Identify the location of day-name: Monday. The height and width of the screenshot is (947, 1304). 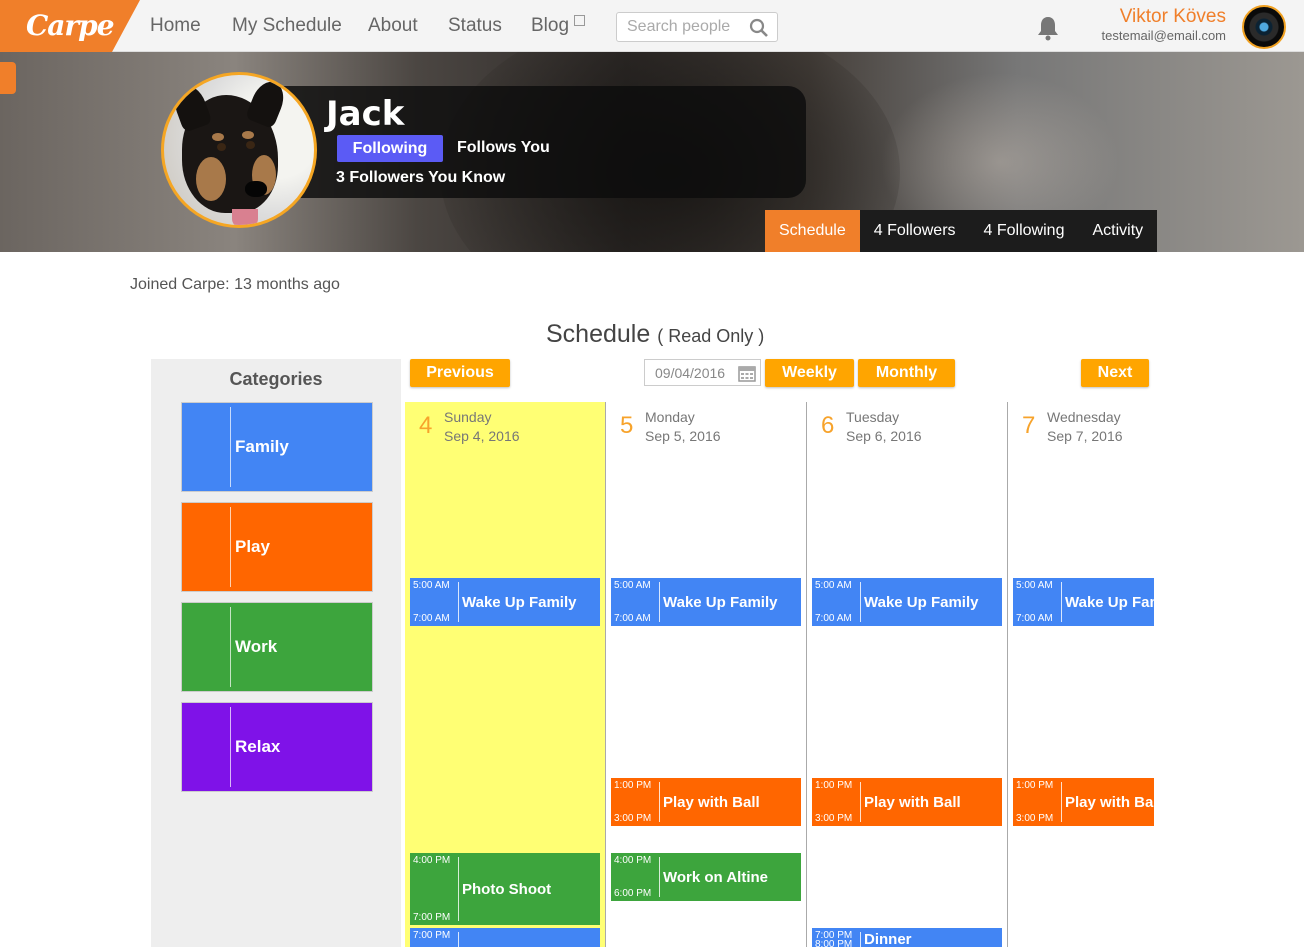
(670, 417).